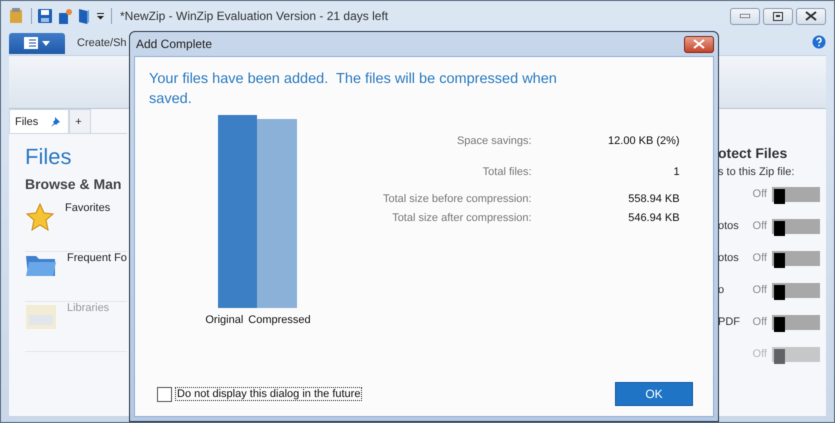 The height and width of the screenshot is (423, 835). I want to click on pin-icon, so click(55, 121).